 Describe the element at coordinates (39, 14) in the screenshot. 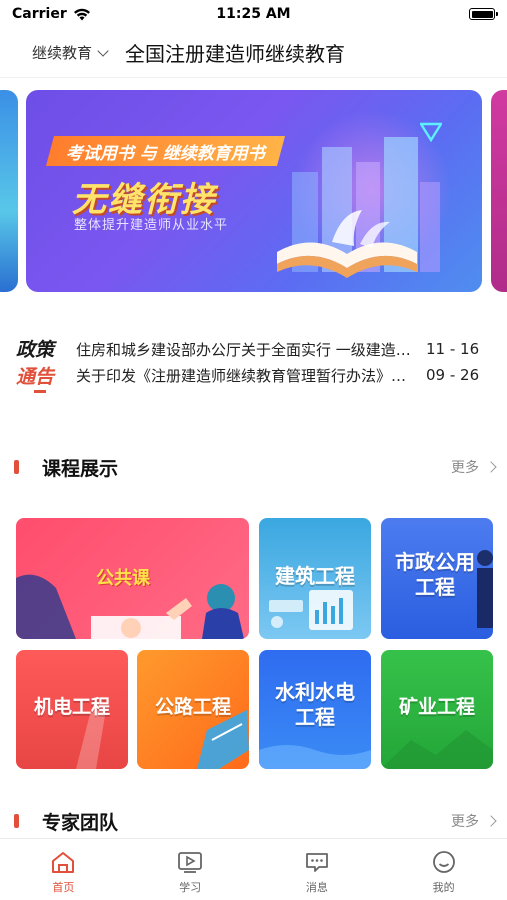

I see `carrier-label: Carrier` at that location.